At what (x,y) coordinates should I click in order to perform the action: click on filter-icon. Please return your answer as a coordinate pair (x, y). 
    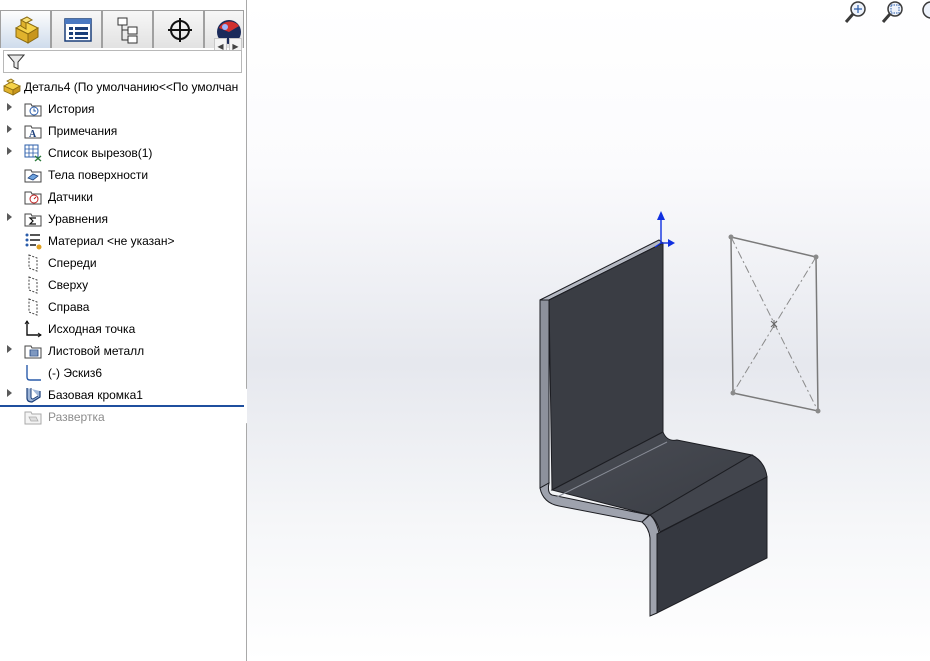
    Looking at the image, I should click on (16, 62).